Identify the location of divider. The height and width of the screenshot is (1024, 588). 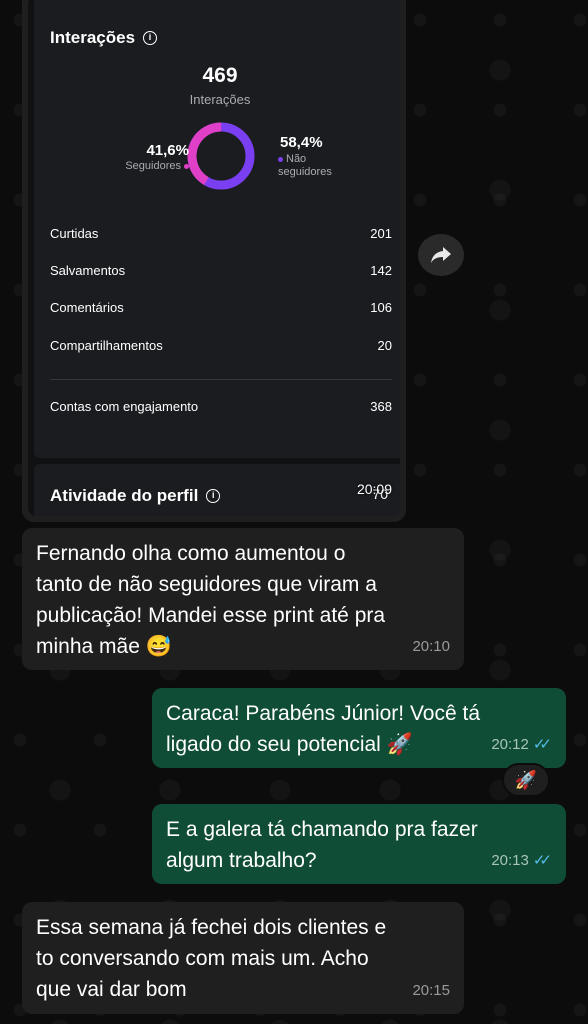
(221, 379).